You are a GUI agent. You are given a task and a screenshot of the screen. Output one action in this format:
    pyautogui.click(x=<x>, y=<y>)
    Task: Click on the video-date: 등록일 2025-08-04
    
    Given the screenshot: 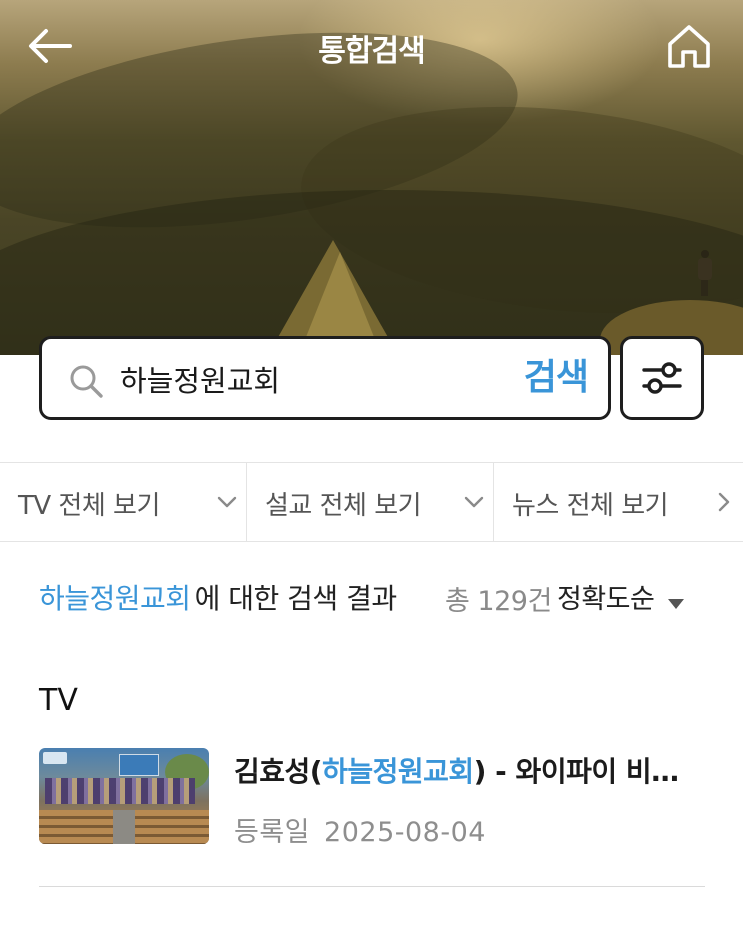 What is the action you would take?
    pyautogui.click(x=360, y=829)
    